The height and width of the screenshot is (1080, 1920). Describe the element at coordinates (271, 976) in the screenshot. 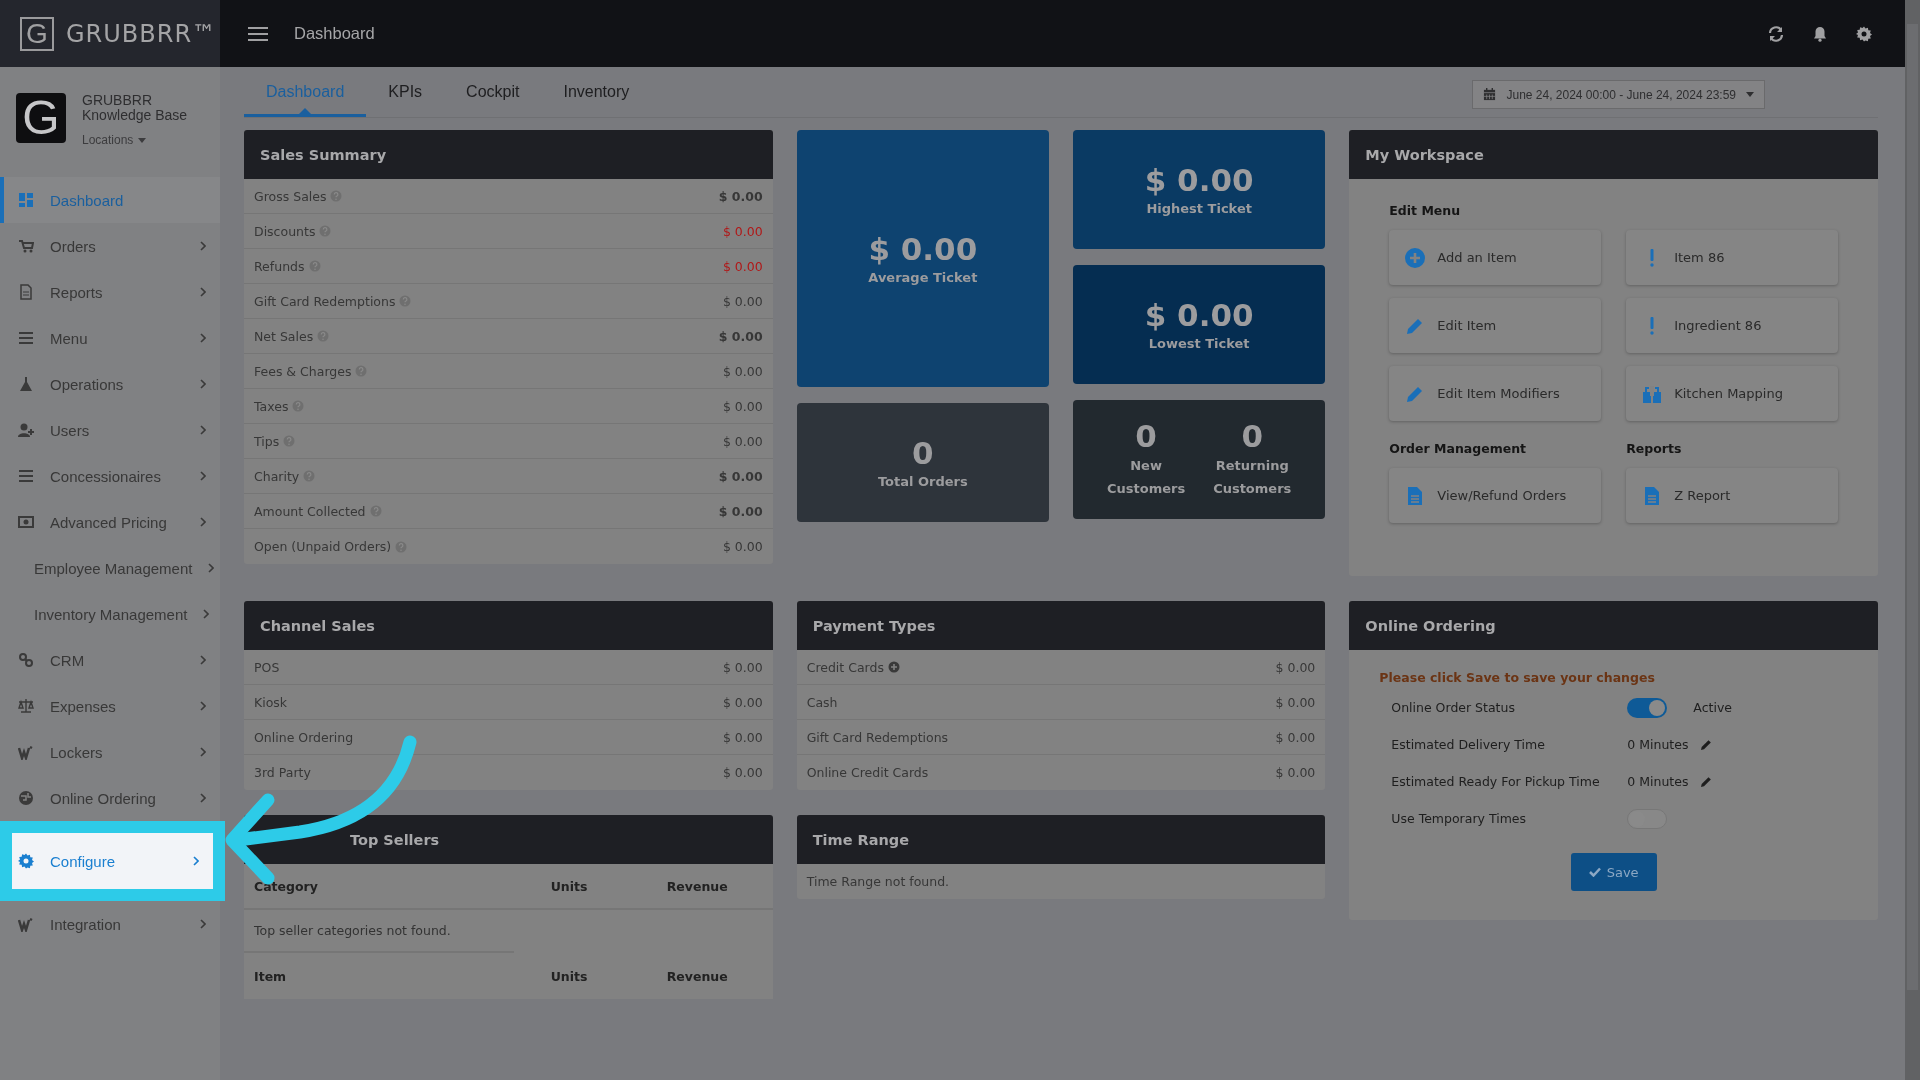

I see `column-header: Item` at that location.